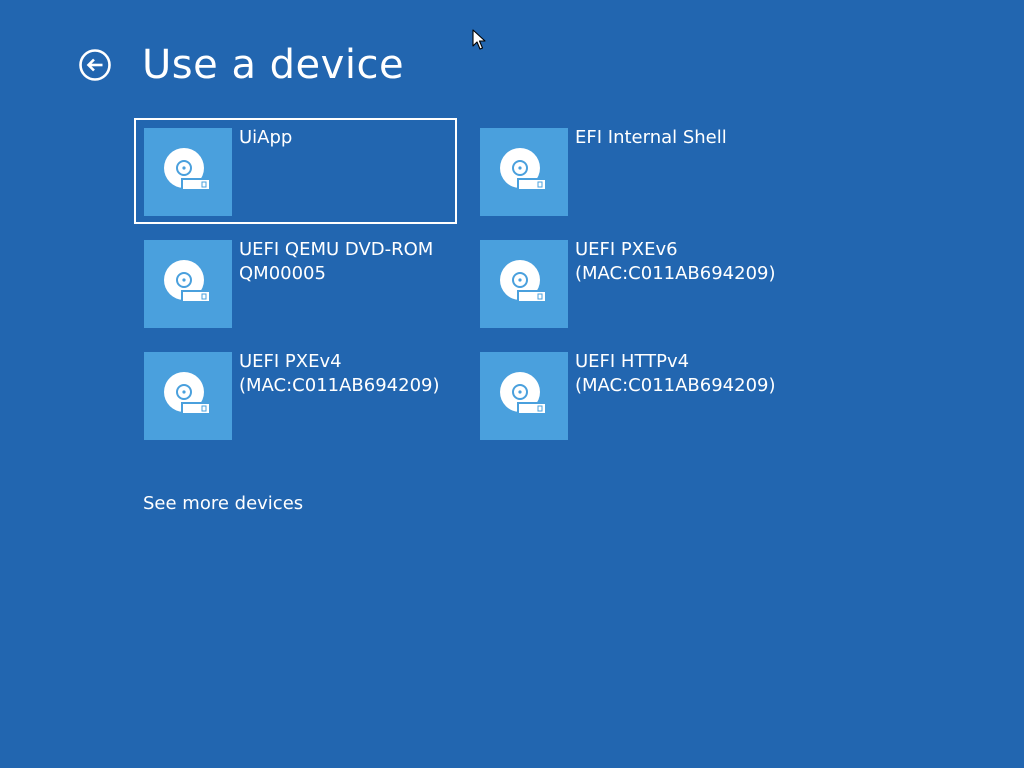 The height and width of the screenshot is (768, 1024). I want to click on device-label: UEFI HTTPv4 (MAC:C011AB694209), so click(675, 373).